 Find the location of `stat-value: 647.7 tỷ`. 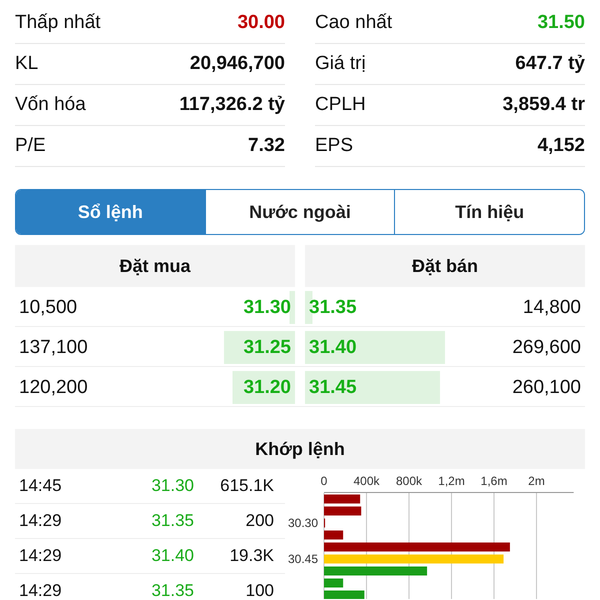

stat-value: 647.7 tỷ is located at coordinates (550, 64).